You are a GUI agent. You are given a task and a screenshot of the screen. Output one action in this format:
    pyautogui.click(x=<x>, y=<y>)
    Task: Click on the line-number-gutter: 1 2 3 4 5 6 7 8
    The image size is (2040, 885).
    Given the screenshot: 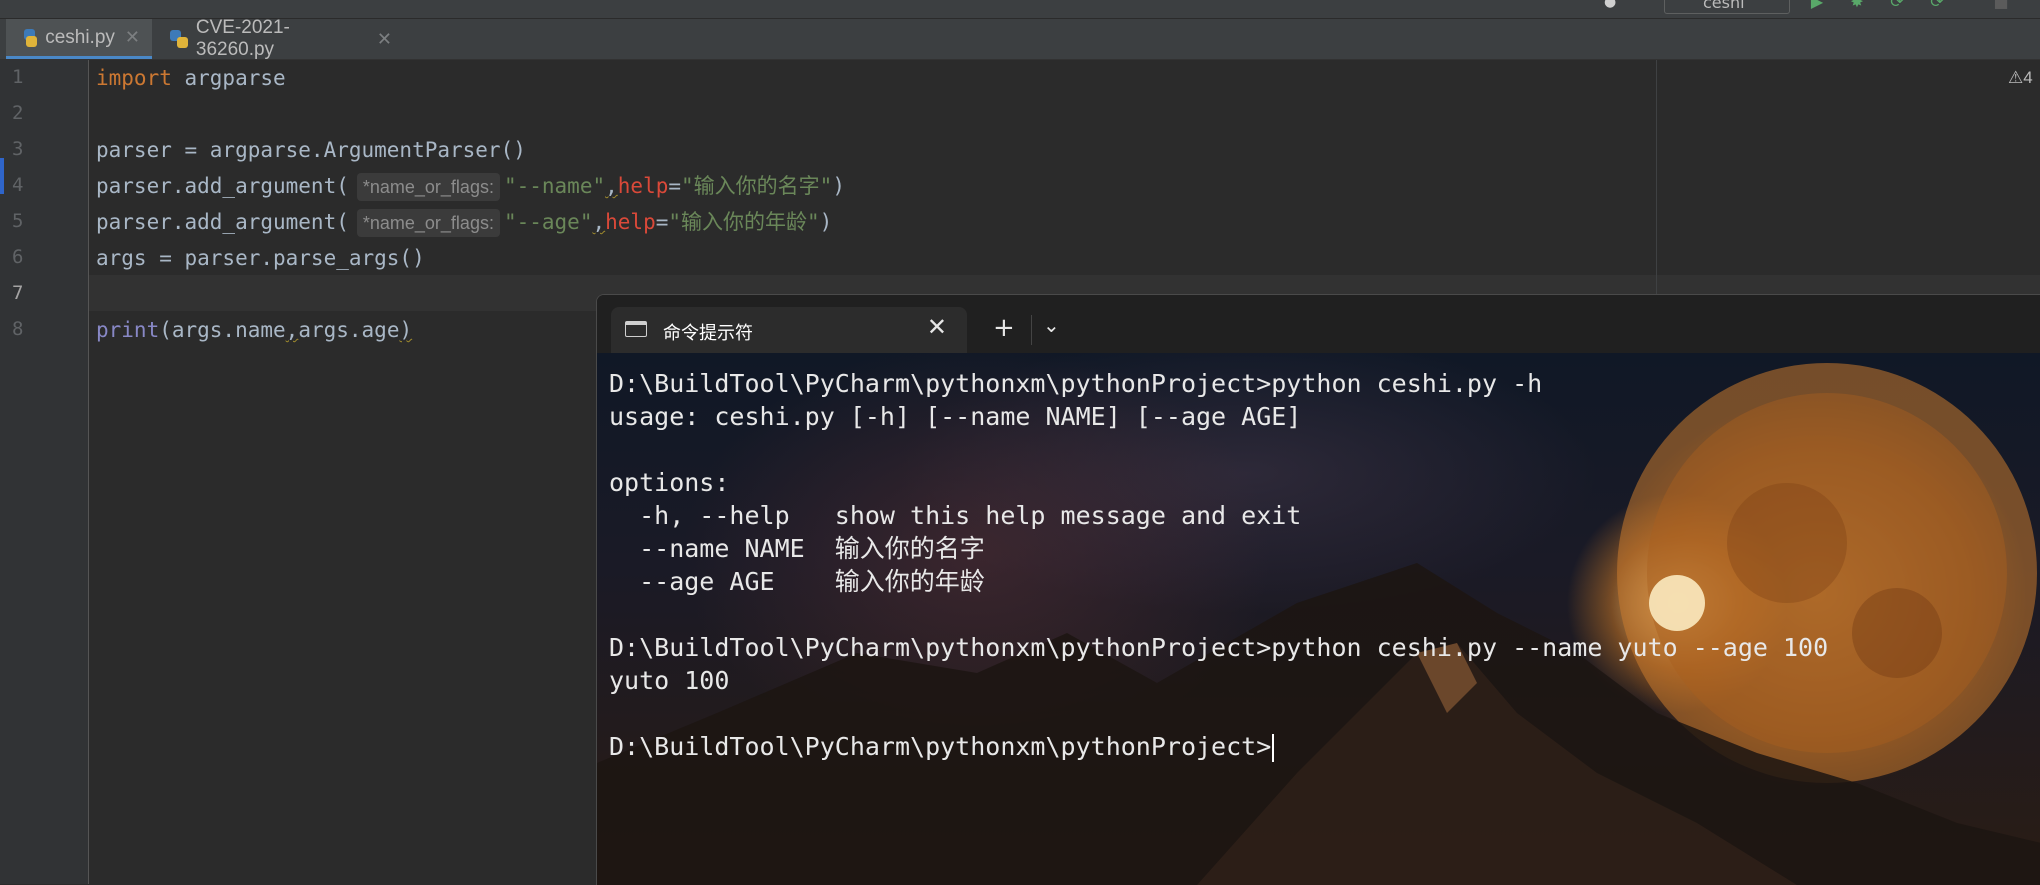 What is the action you would take?
    pyautogui.click(x=44, y=472)
    